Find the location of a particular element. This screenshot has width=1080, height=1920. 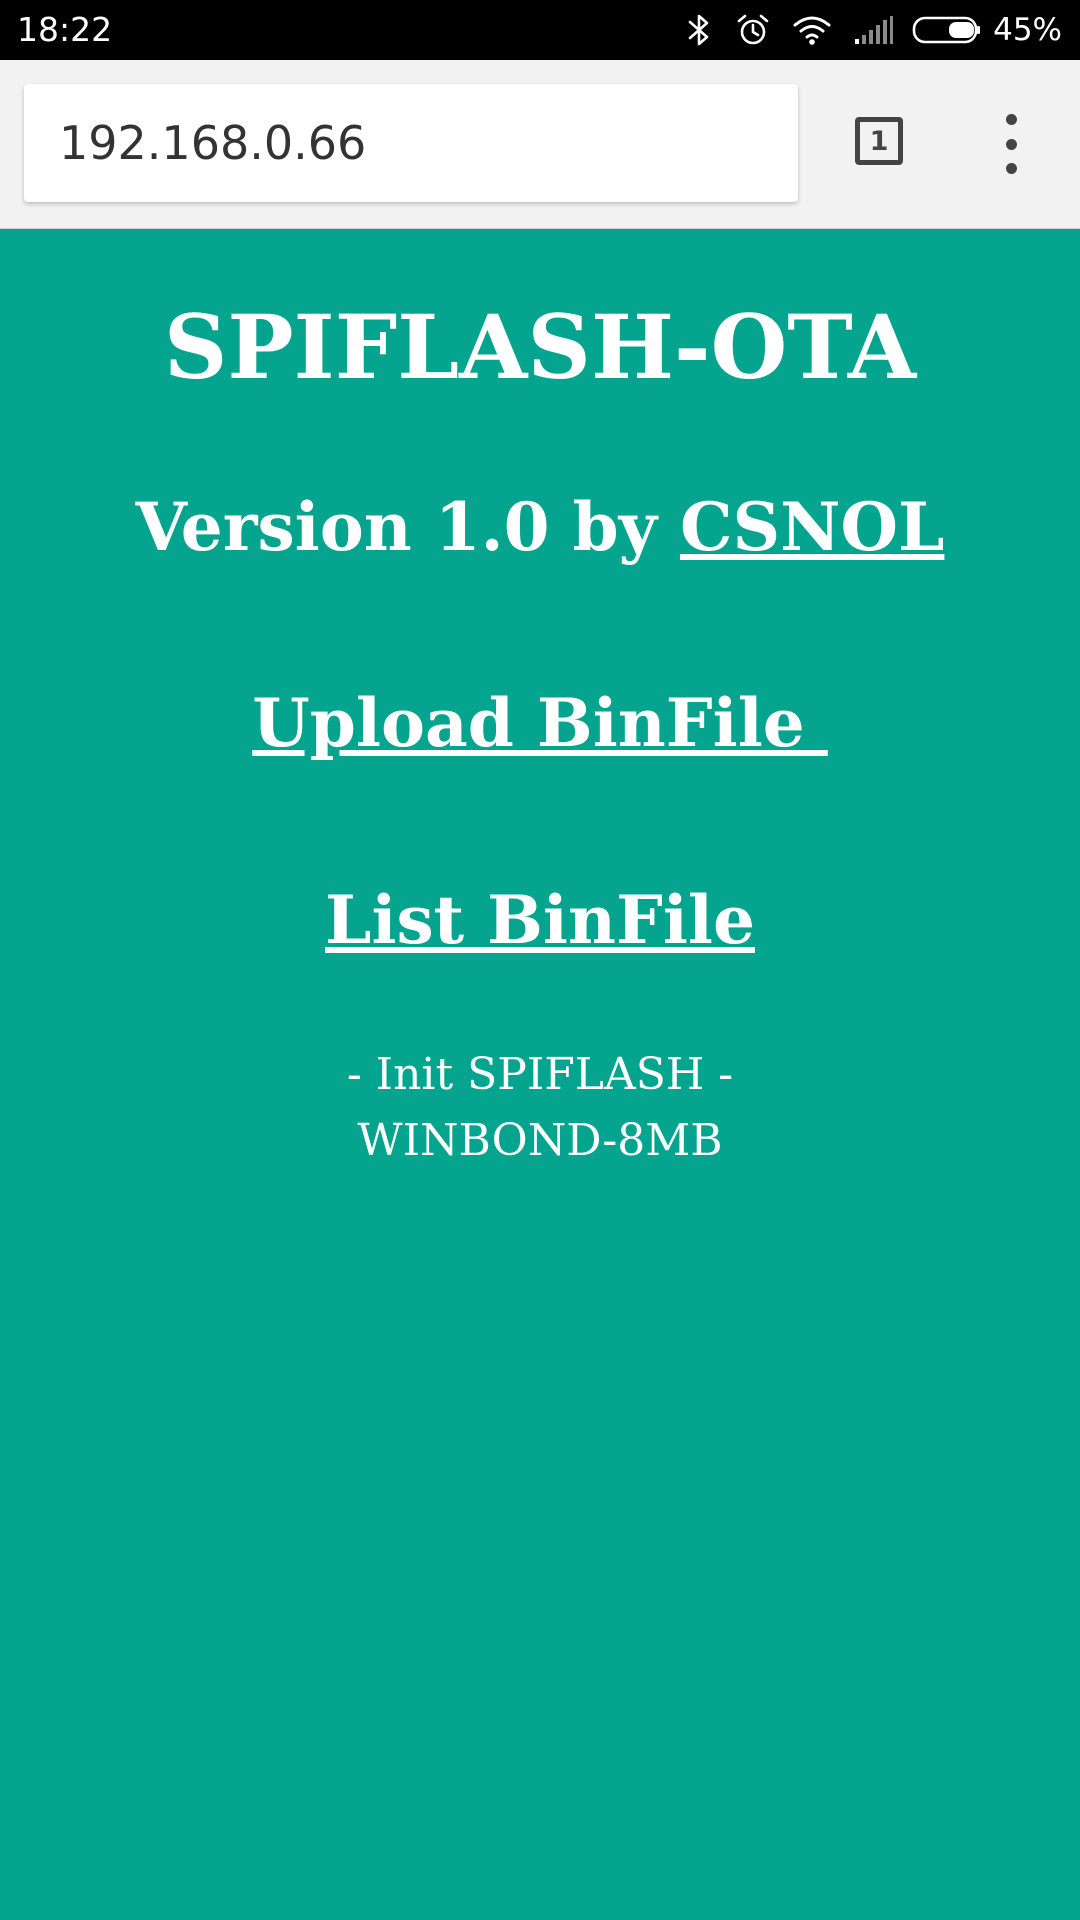

battery-icon is located at coordinates (947, 30).